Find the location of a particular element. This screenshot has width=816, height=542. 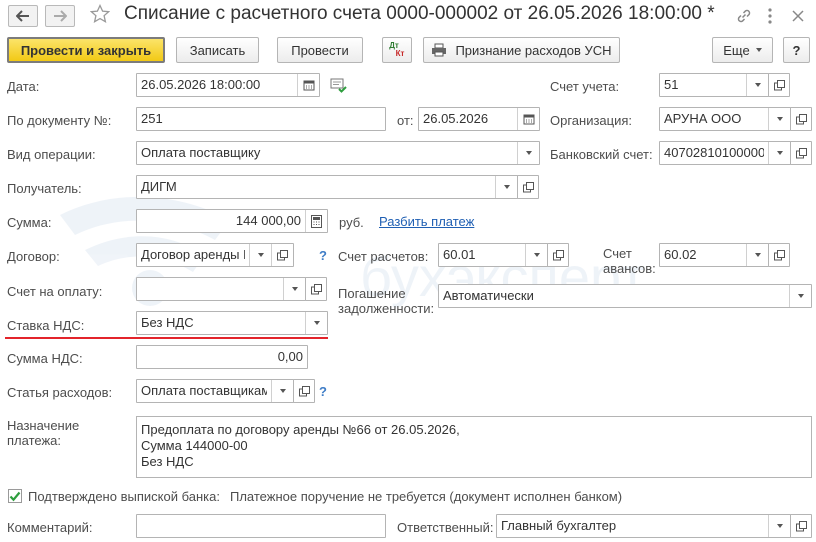

dt-kt-button: Дт Кт is located at coordinates (397, 50).